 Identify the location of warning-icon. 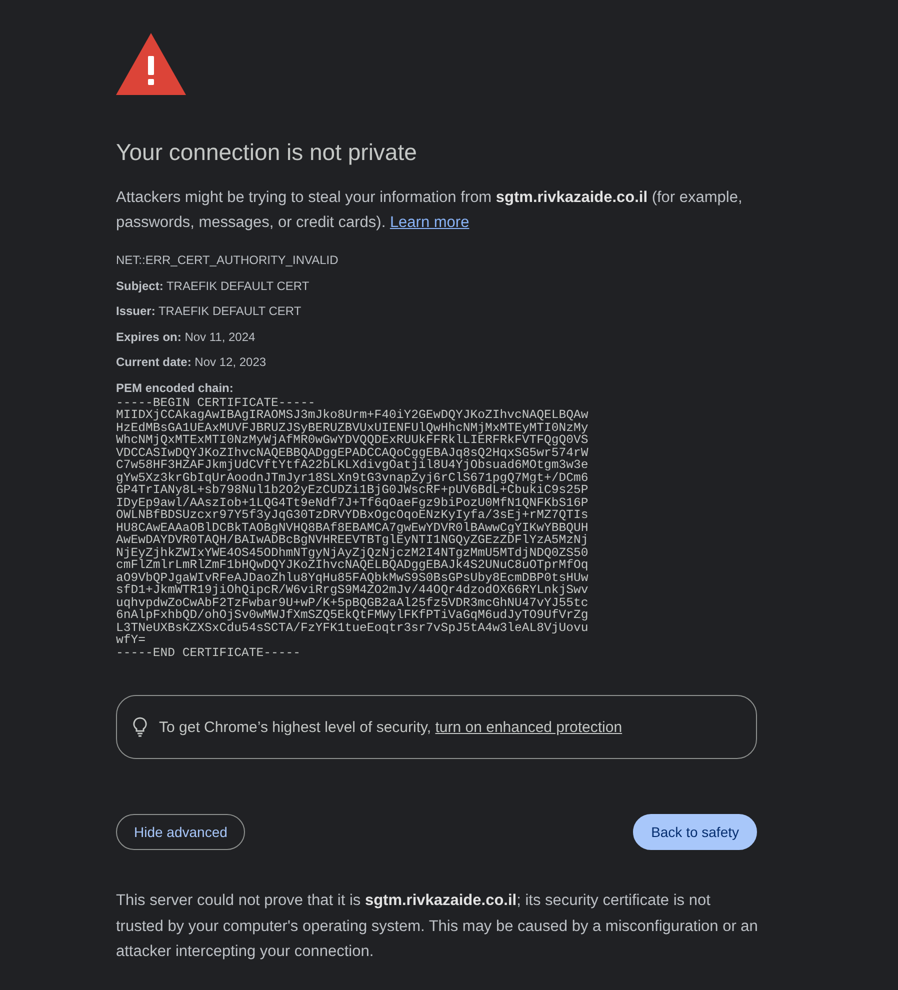
(151, 64).